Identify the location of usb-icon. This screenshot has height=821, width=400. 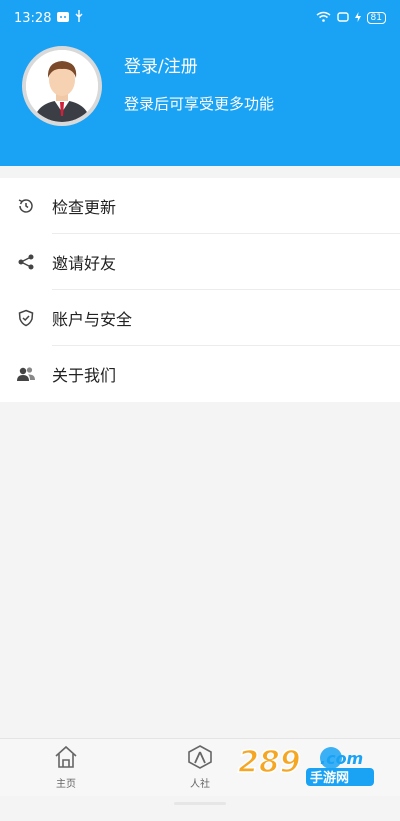
(79, 18).